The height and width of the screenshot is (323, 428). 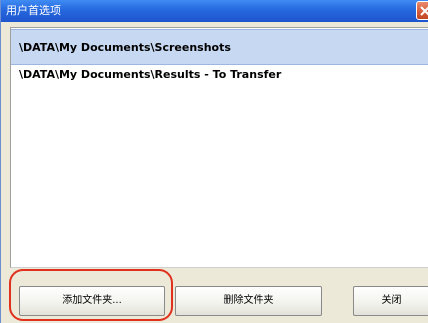 What do you see at coordinates (125, 47) in the screenshot?
I see `folder-path: \DATA\My Documents\Screenshots` at bounding box center [125, 47].